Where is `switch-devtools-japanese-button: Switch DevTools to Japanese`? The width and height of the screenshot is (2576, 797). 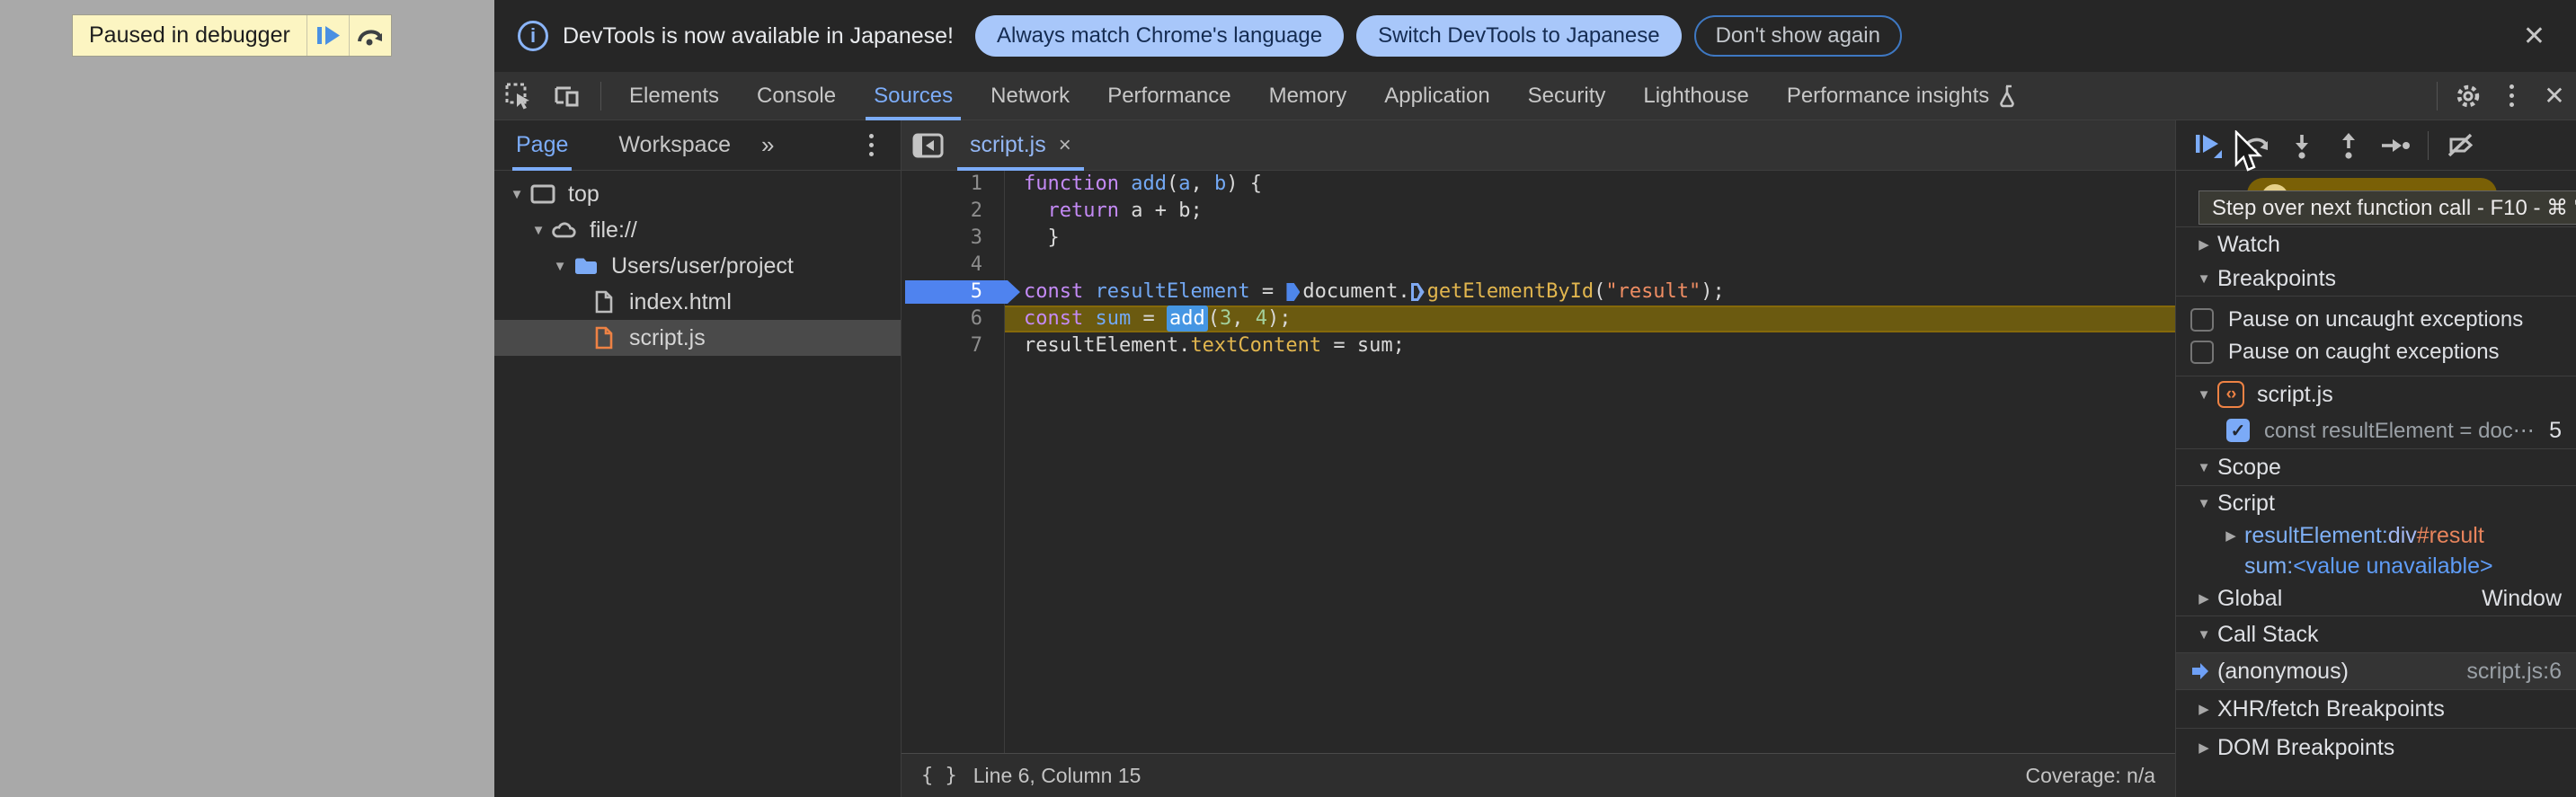
switch-devtools-japanese-button: Switch DevTools to Japanese is located at coordinates (1519, 36).